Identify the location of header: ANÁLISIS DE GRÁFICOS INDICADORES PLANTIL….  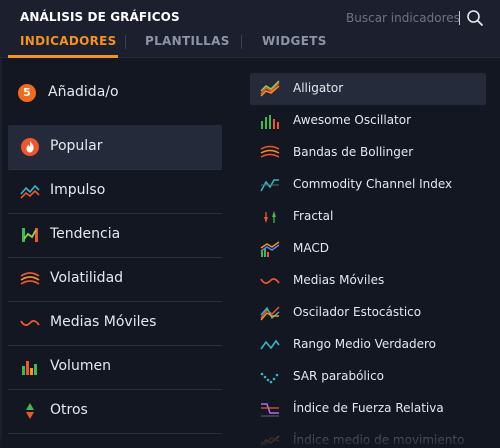
(250, 29).